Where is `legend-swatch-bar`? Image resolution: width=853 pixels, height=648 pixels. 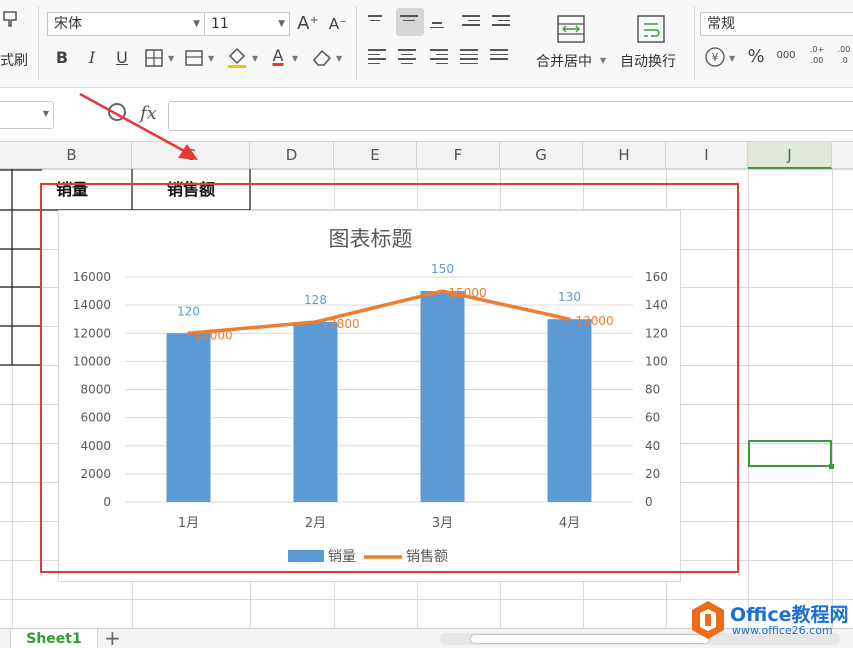 legend-swatch-bar is located at coordinates (306, 556).